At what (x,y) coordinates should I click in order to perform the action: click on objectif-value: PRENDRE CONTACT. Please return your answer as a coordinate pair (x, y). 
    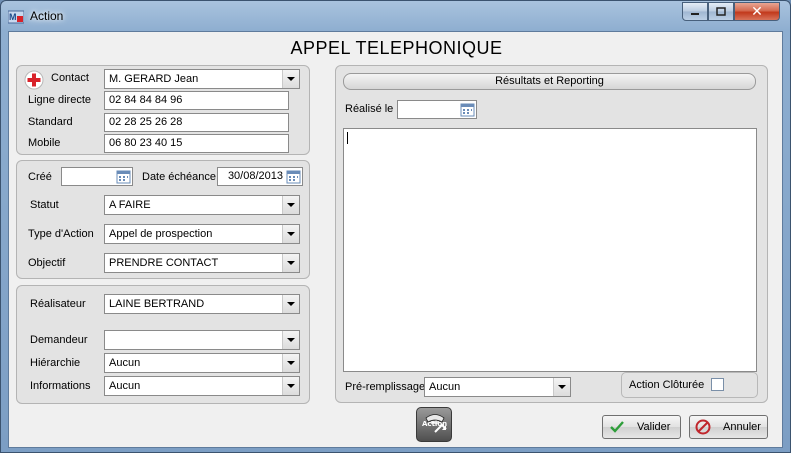
    Looking at the image, I should click on (164, 263).